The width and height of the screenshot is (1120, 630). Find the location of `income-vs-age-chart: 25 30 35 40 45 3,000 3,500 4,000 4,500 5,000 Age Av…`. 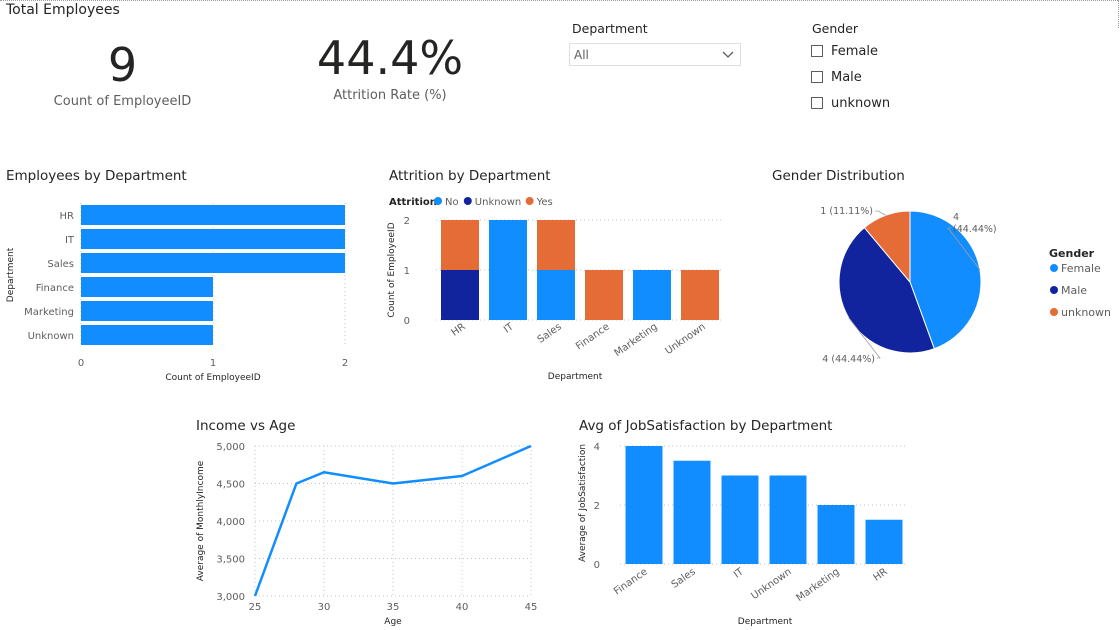

income-vs-age-chart: 25 30 35 40 45 3,000 3,500 4,000 4,500 5,000 Age Av… is located at coordinates (375, 532).